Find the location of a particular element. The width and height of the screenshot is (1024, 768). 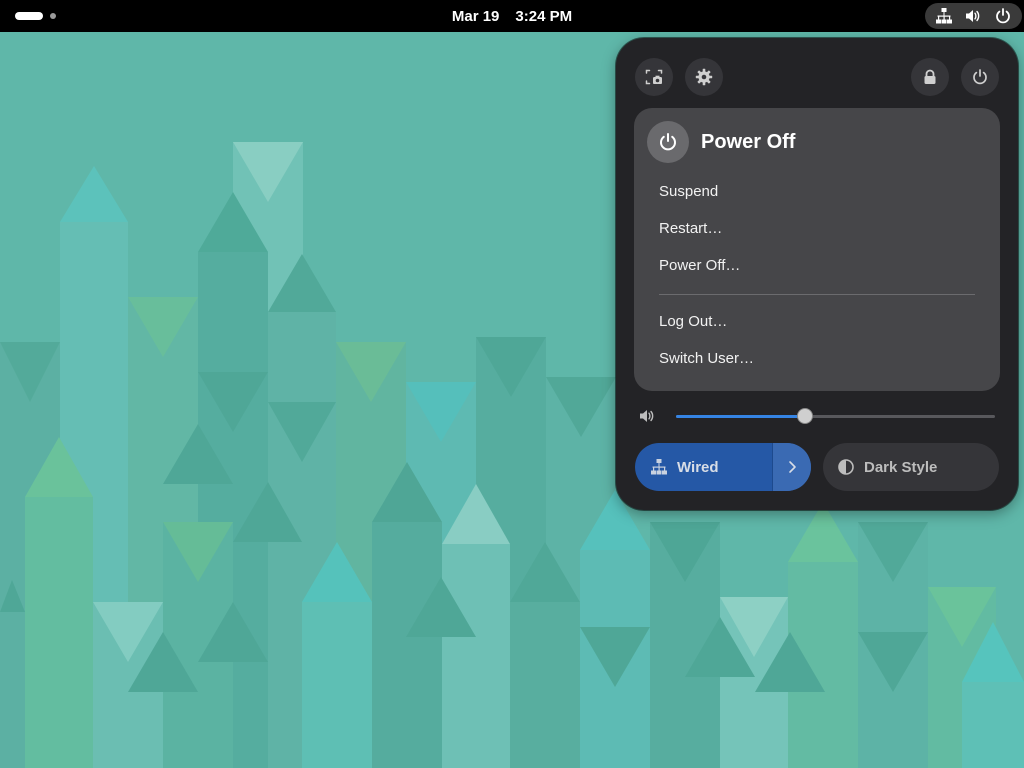

clock-button: Mar 19 3:24 PM is located at coordinates (512, 16).